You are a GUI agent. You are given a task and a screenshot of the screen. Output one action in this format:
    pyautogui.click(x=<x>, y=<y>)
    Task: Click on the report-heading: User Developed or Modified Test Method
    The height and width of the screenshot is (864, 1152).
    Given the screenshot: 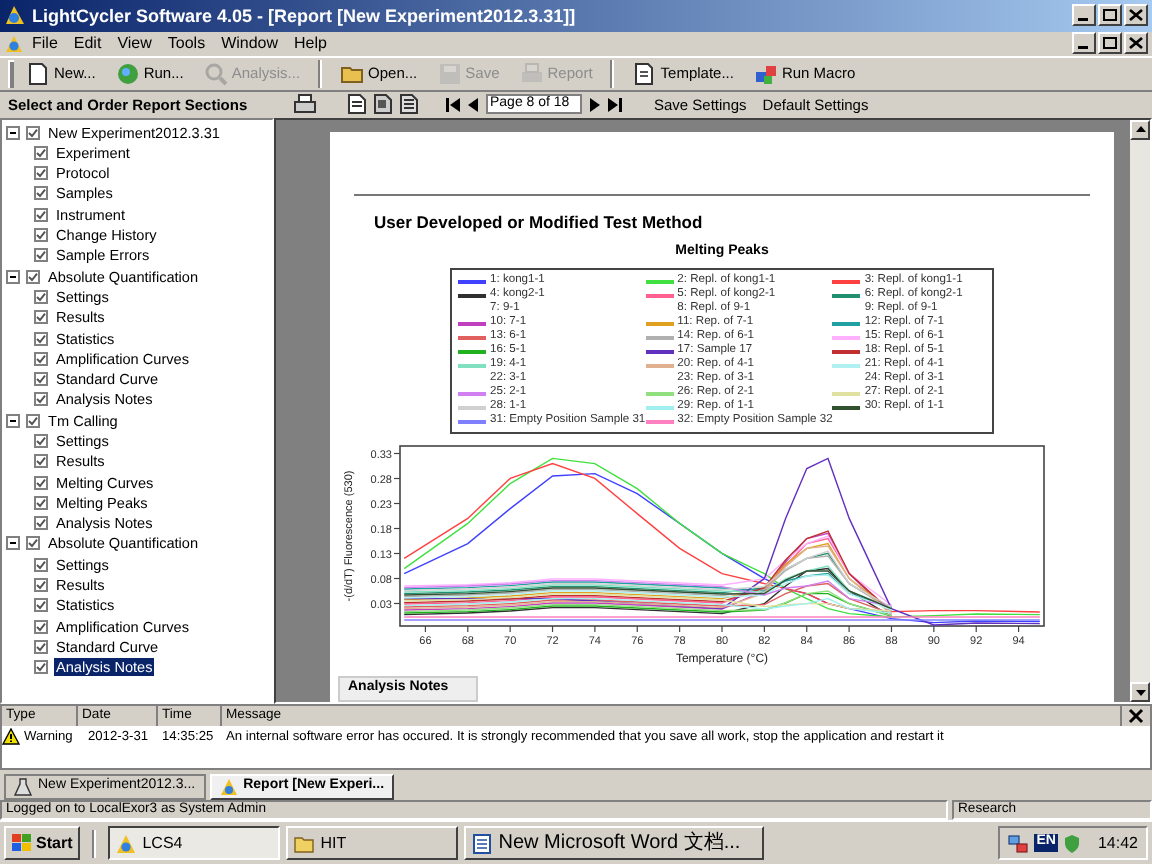 What is the action you would take?
    pyautogui.click(x=539, y=222)
    